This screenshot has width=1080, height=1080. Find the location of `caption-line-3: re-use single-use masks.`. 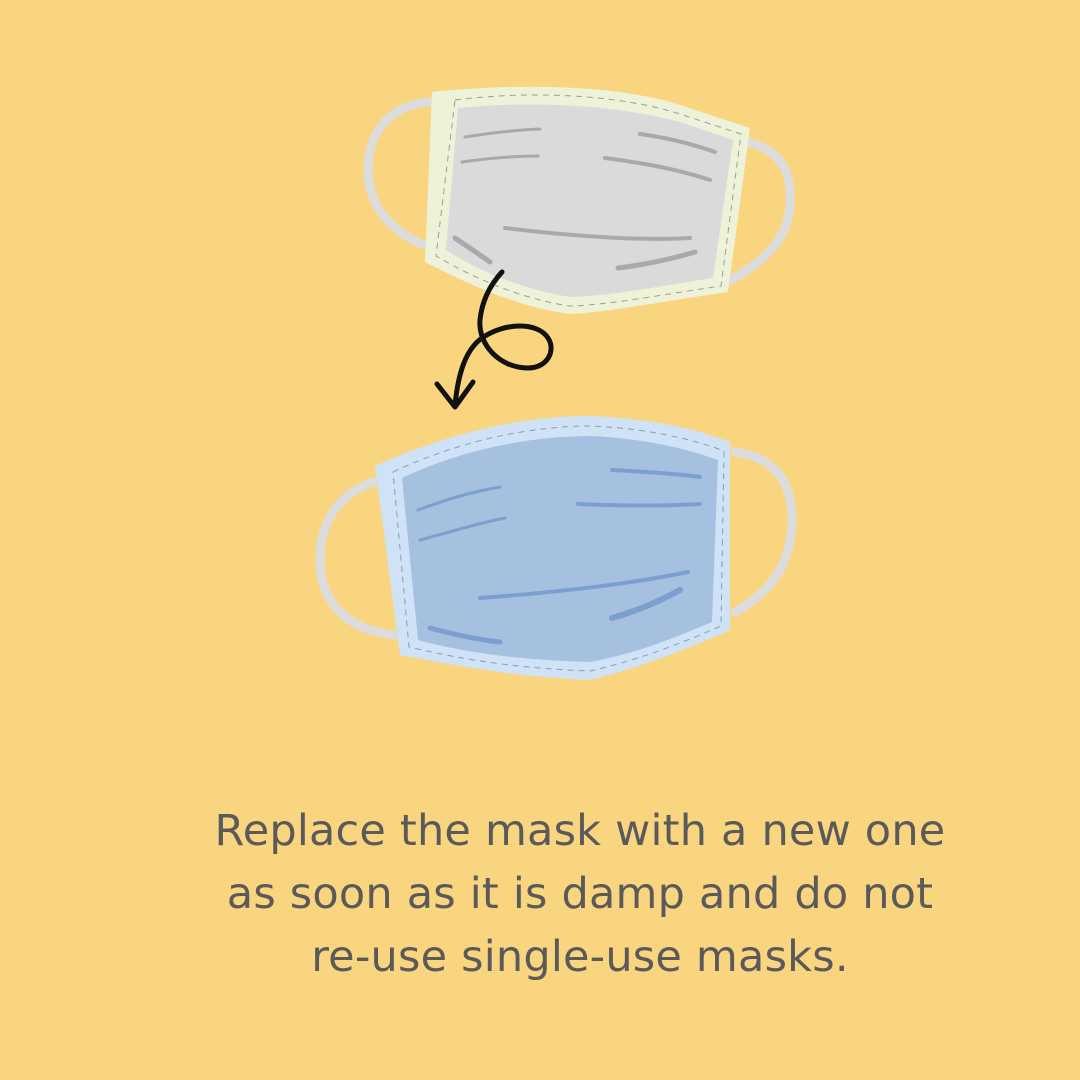

caption-line-3: re-use single-use masks. is located at coordinates (580, 957).